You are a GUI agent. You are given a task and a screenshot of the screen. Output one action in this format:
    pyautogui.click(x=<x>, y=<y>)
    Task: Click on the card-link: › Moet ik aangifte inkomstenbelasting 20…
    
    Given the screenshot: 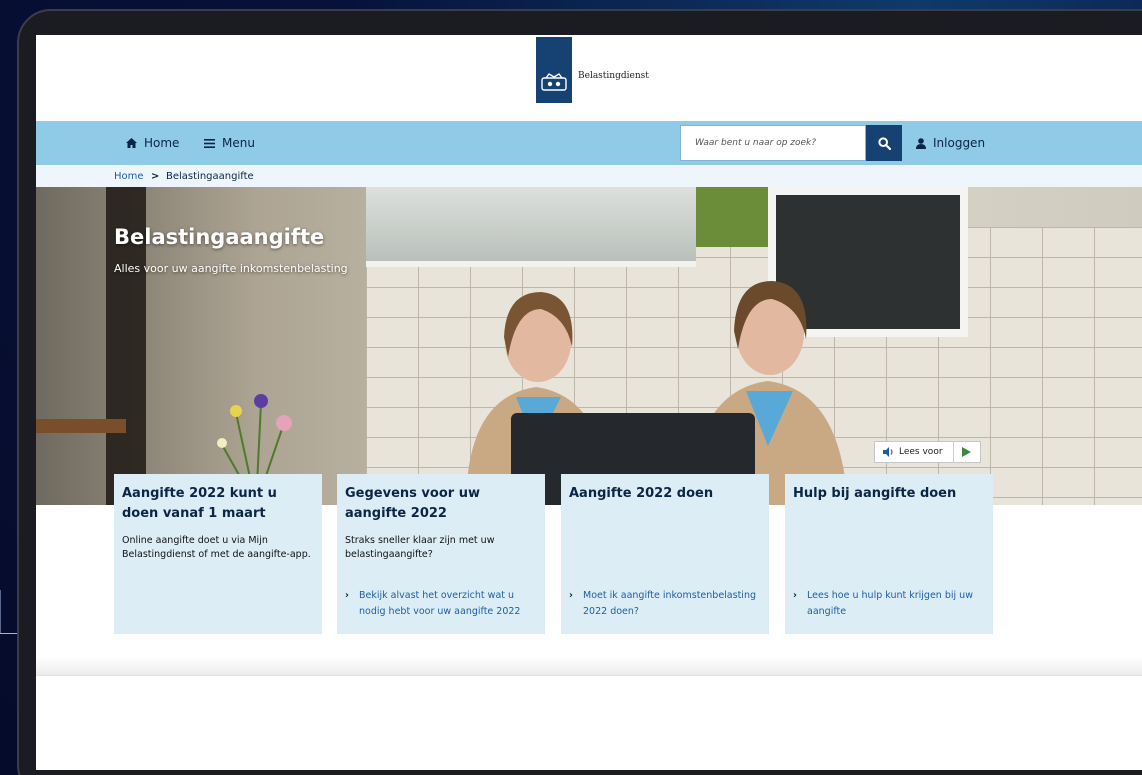 What is the action you would take?
    pyautogui.click(x=664, y=604)
    